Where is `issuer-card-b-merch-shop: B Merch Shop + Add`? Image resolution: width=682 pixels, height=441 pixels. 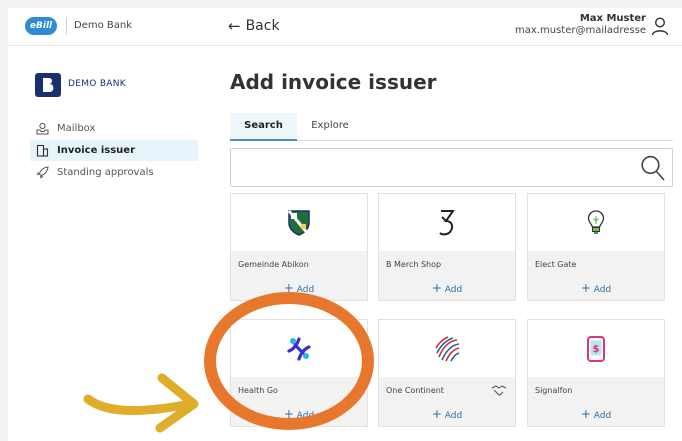
issuer-card-b-merch-shop: B Merch Shop + Add is located at coordinates (447, 247).